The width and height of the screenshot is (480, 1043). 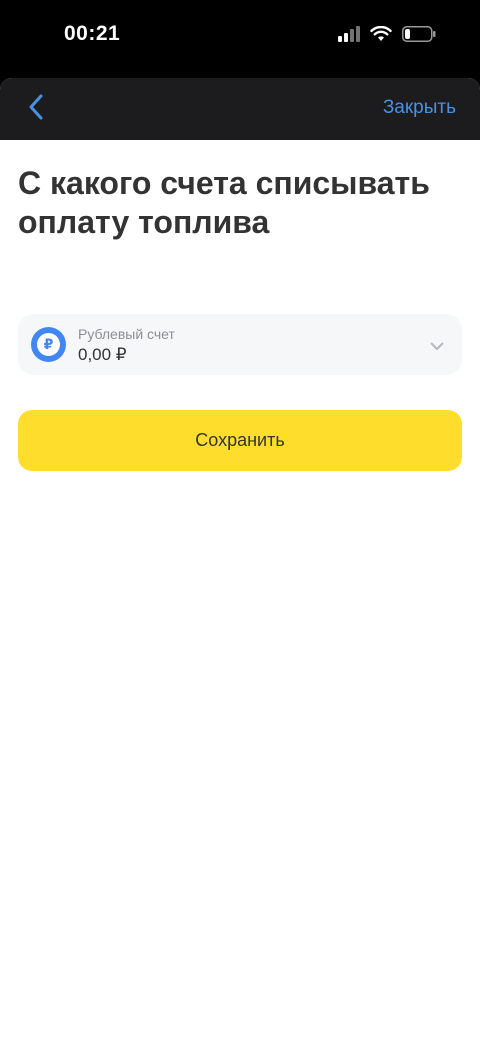 I want to click on ruble-icon: ₽, so click(x=48, y=344).